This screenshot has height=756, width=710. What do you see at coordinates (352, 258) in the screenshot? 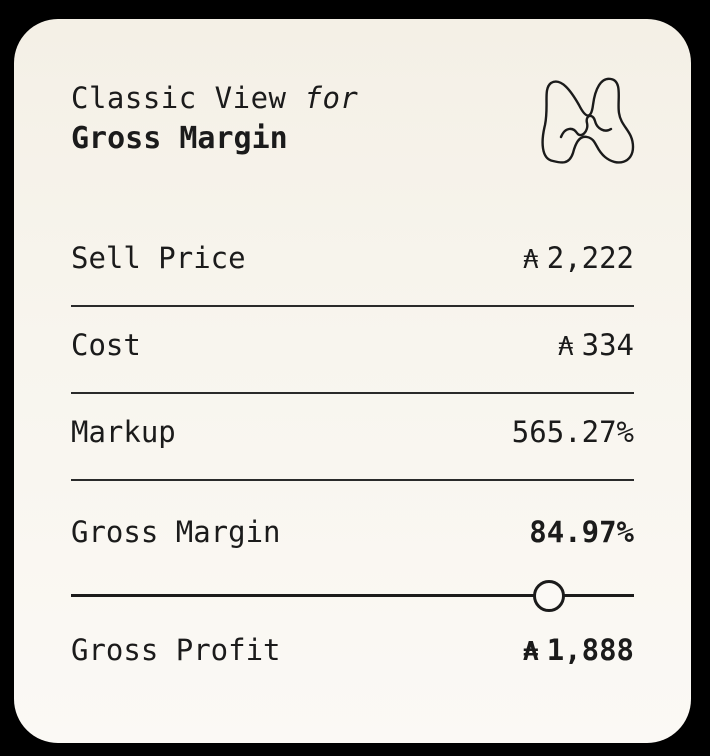
I see `sell-price-row: Sell Price ₳ 2,222` at bounding box center [352, 258].